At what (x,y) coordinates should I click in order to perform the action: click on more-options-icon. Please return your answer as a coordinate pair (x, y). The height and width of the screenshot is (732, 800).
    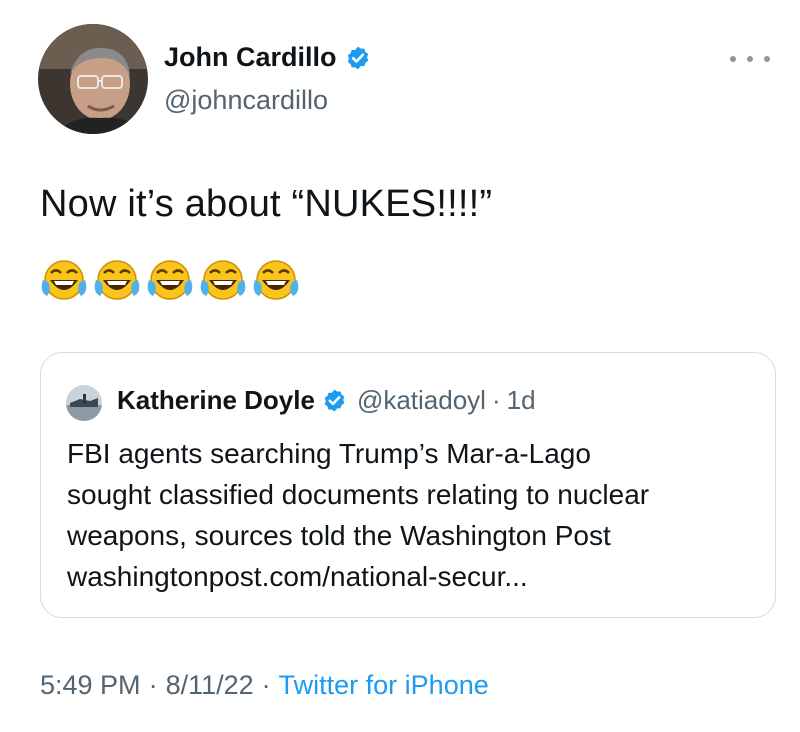
    Looking at the image, I should click on (750, 59).